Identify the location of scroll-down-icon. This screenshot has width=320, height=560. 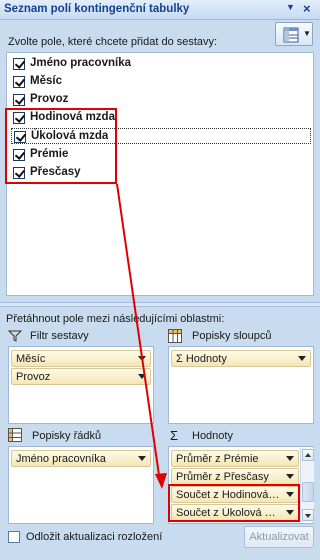
(308, 515).